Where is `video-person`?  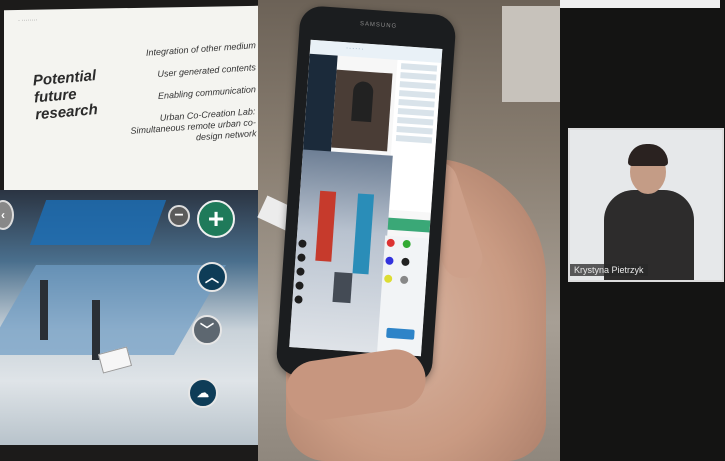 video-person is located at coordinates (362, 101).